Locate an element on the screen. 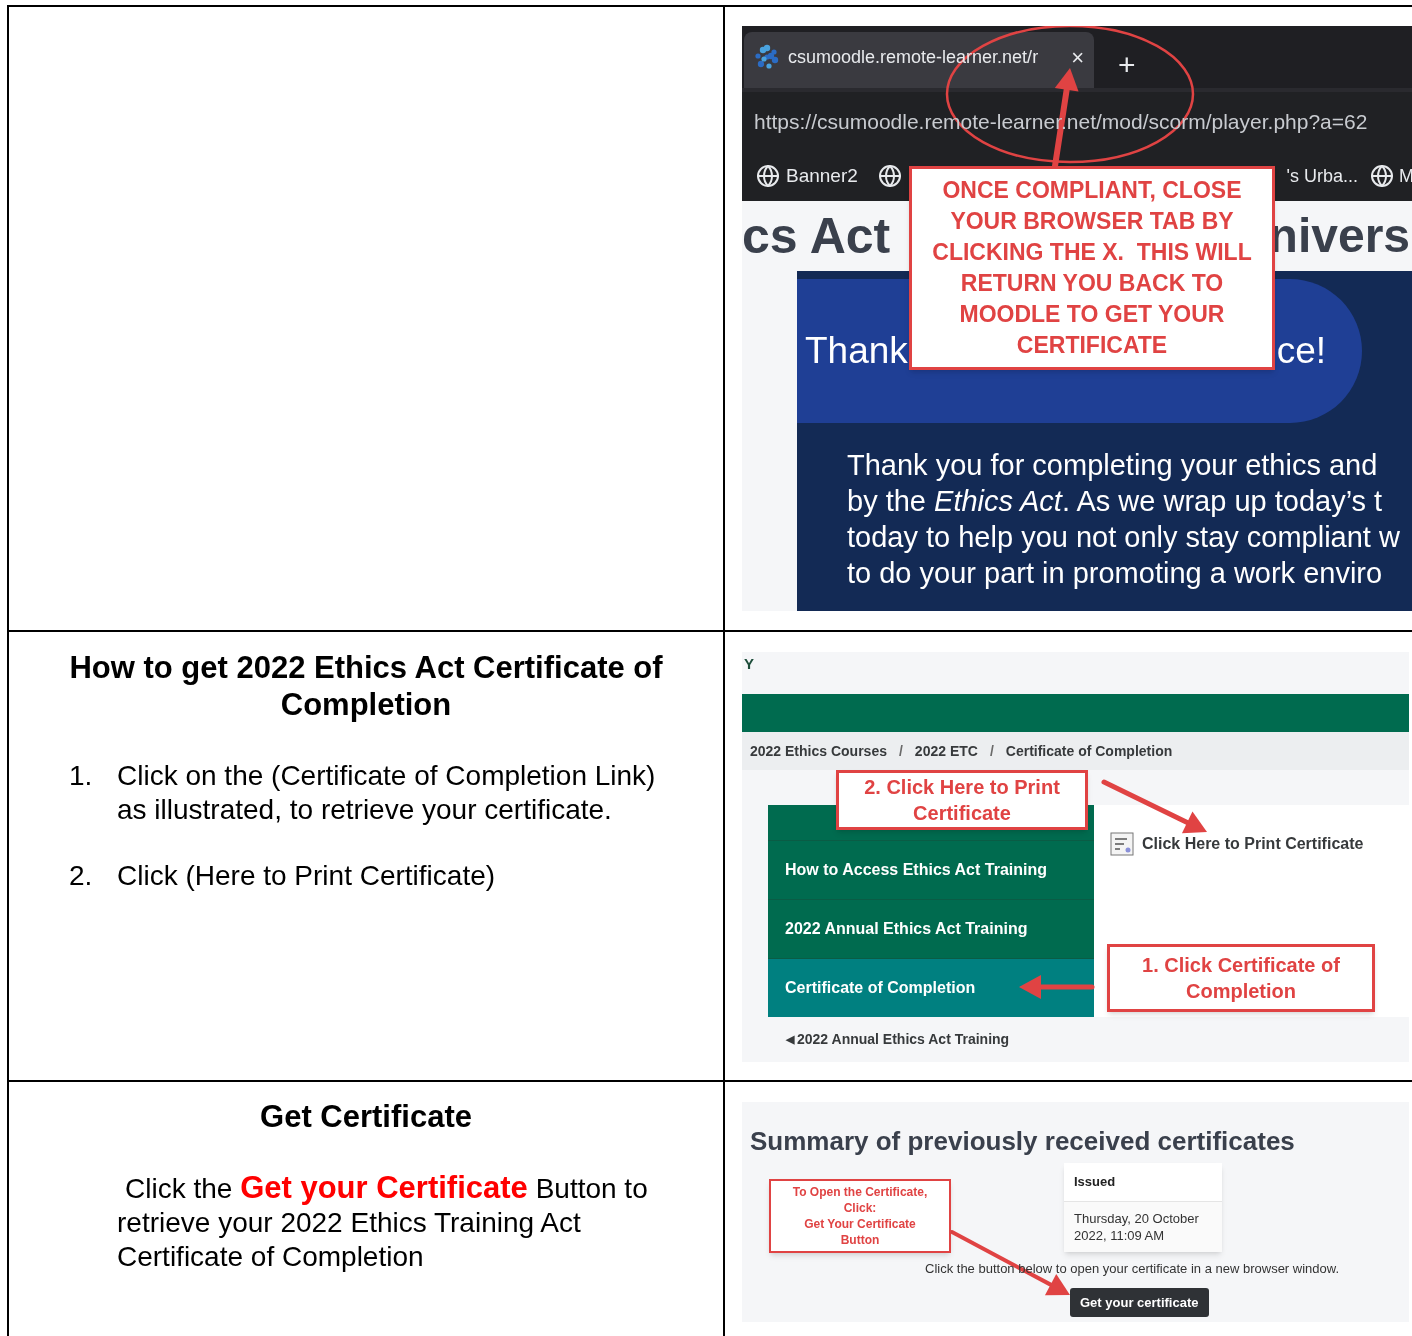 This screenshot has width=1412, height=1336. body-text-line: by the Ethics Act. As we wrap up today’s t is located at coordinates (1115, 501).